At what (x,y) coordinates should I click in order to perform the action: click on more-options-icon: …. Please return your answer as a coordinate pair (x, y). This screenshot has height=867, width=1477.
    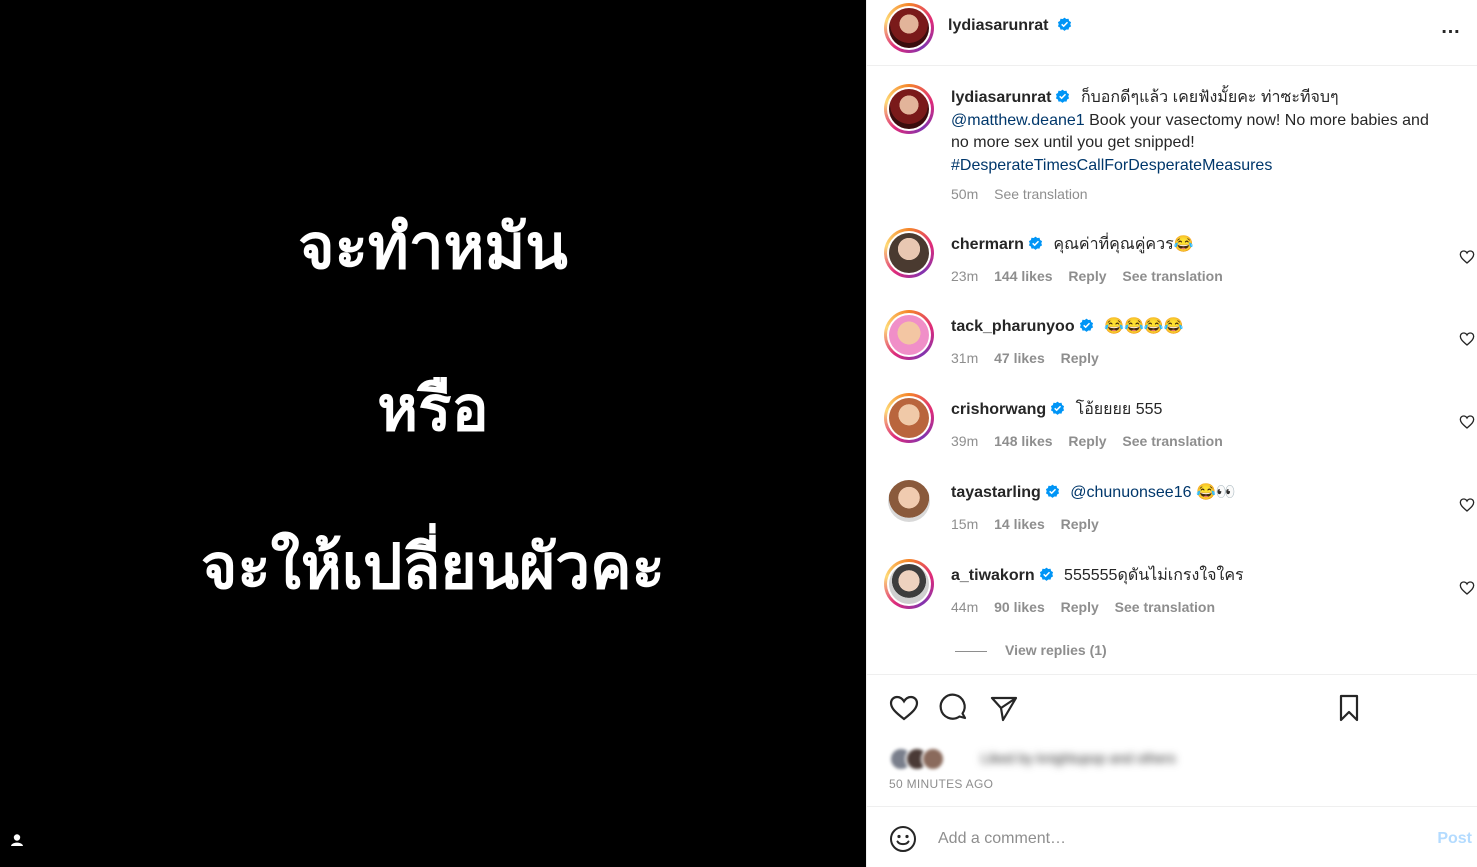
    Looking at the image, I should click on (1451, 28).